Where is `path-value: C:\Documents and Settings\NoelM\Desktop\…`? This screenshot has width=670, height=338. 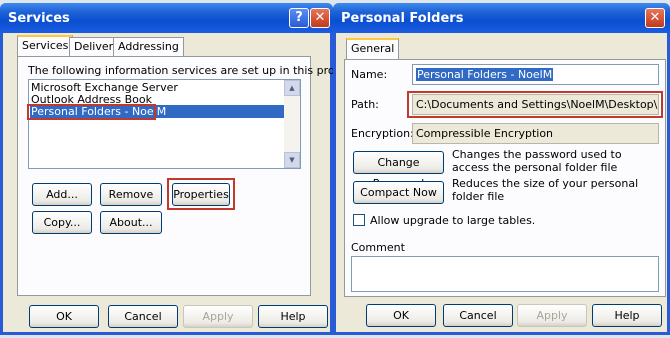
path-value: C:\Documents and Settings\NoelM\Desktop\… is located at coordinates (537, 104).